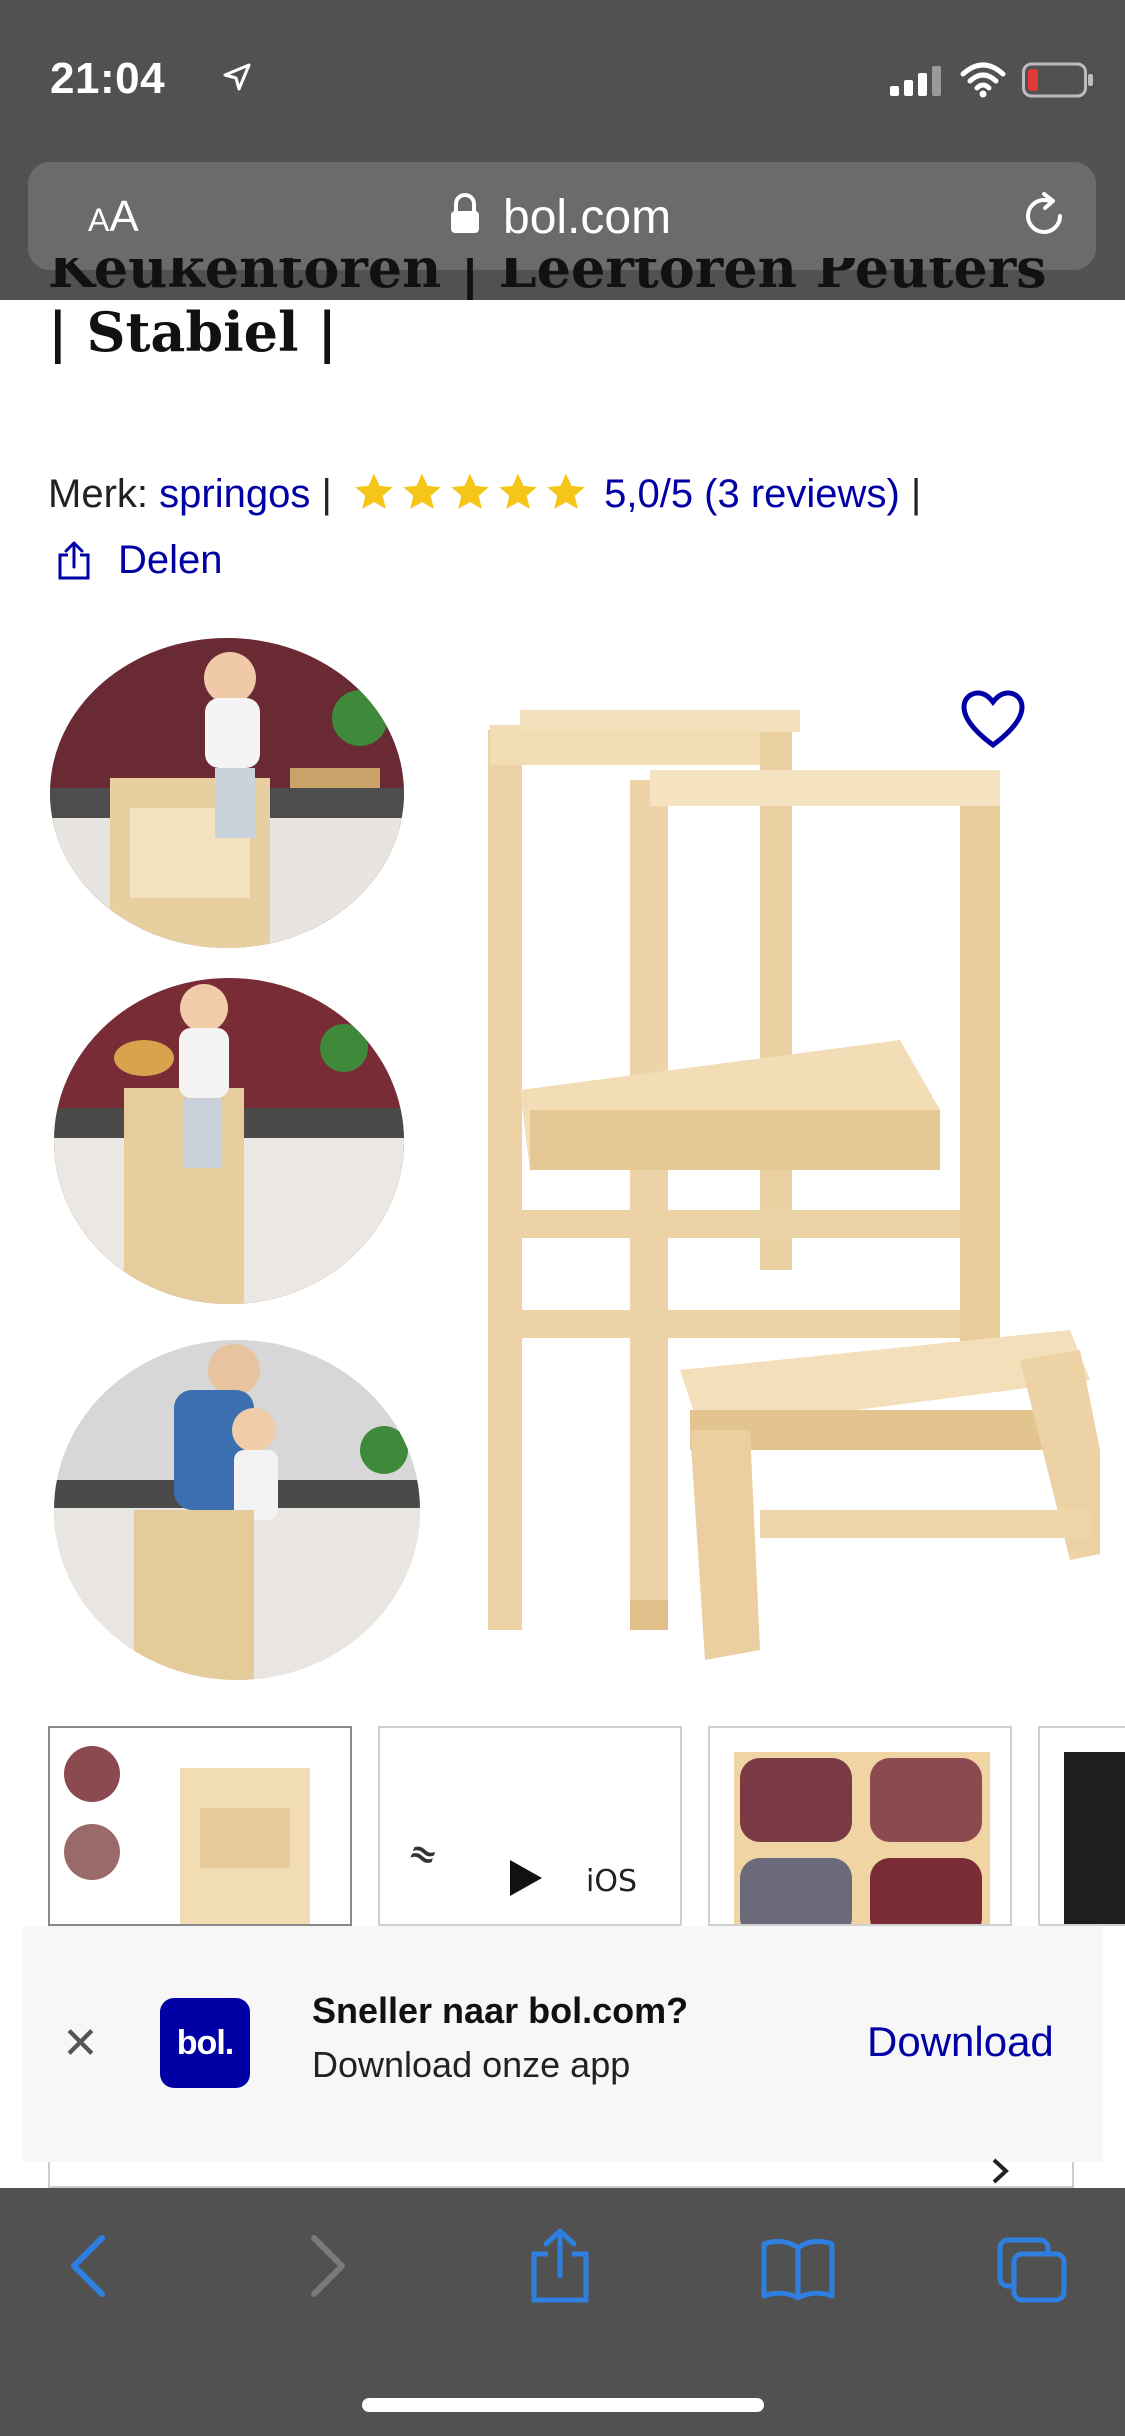 This screenshot has height=2436, width=1125. What do you see at coordinates (205, 2043) in the screenshot?
I see `bol-app-logo: bol.` at bounding box center [205, 2043].